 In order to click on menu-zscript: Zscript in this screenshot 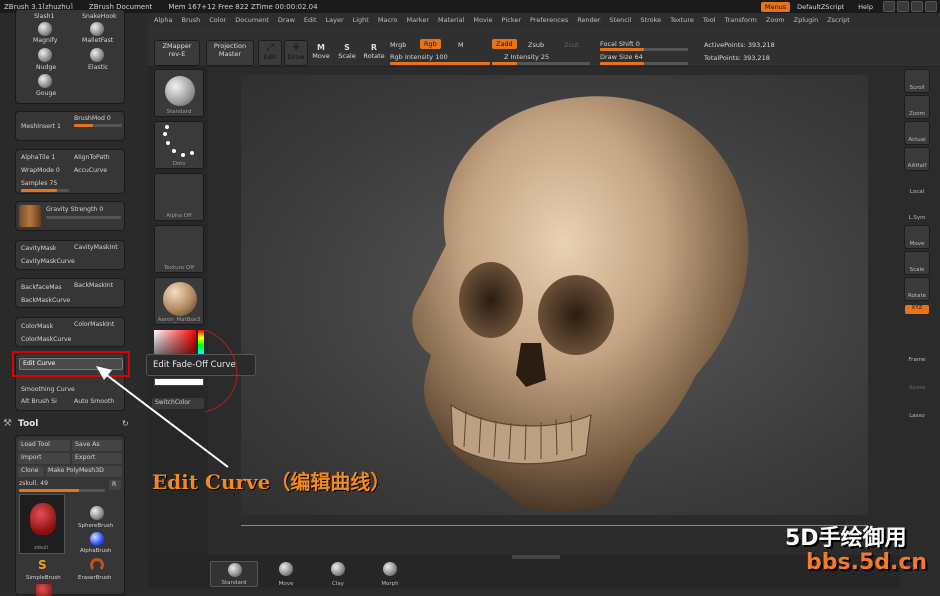, I will do `click(838, 20)`.